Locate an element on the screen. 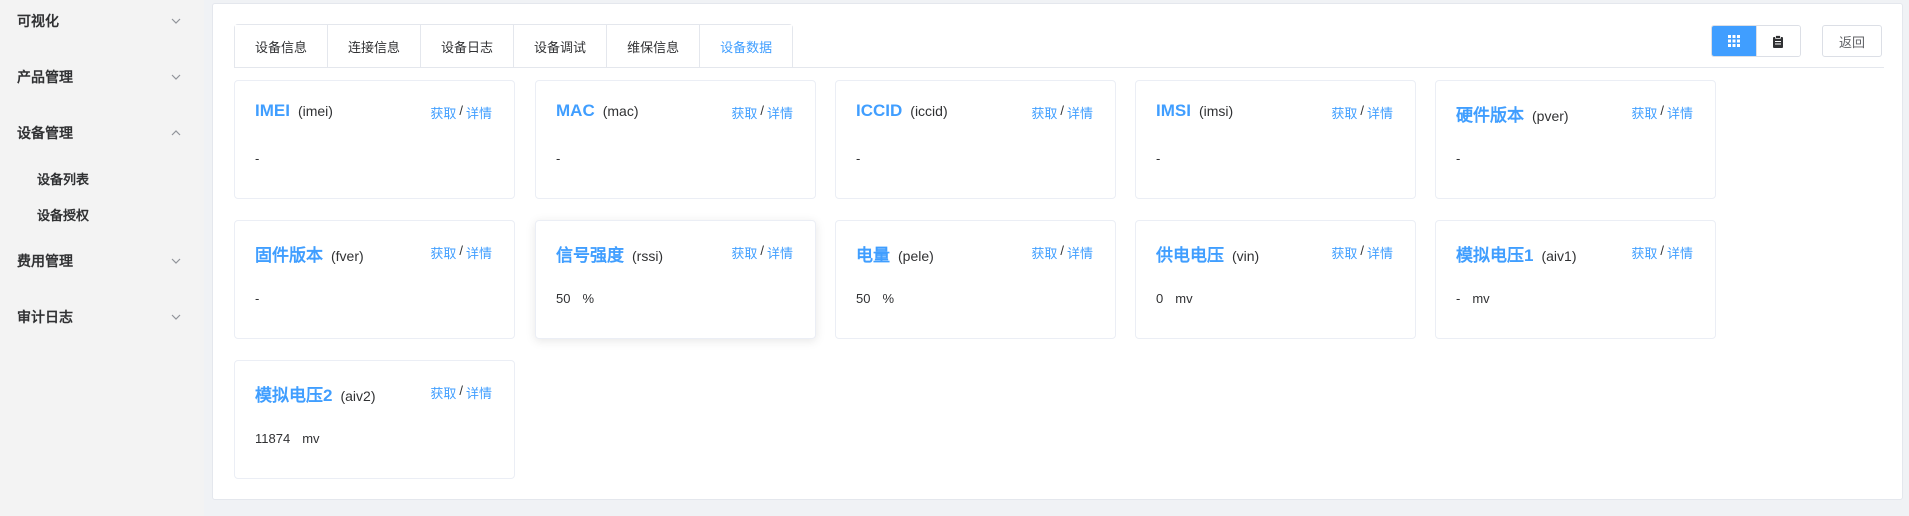 This screenshot has width=1909, height=516. card-value: 11874 mv is located at coordinates (287, 438).